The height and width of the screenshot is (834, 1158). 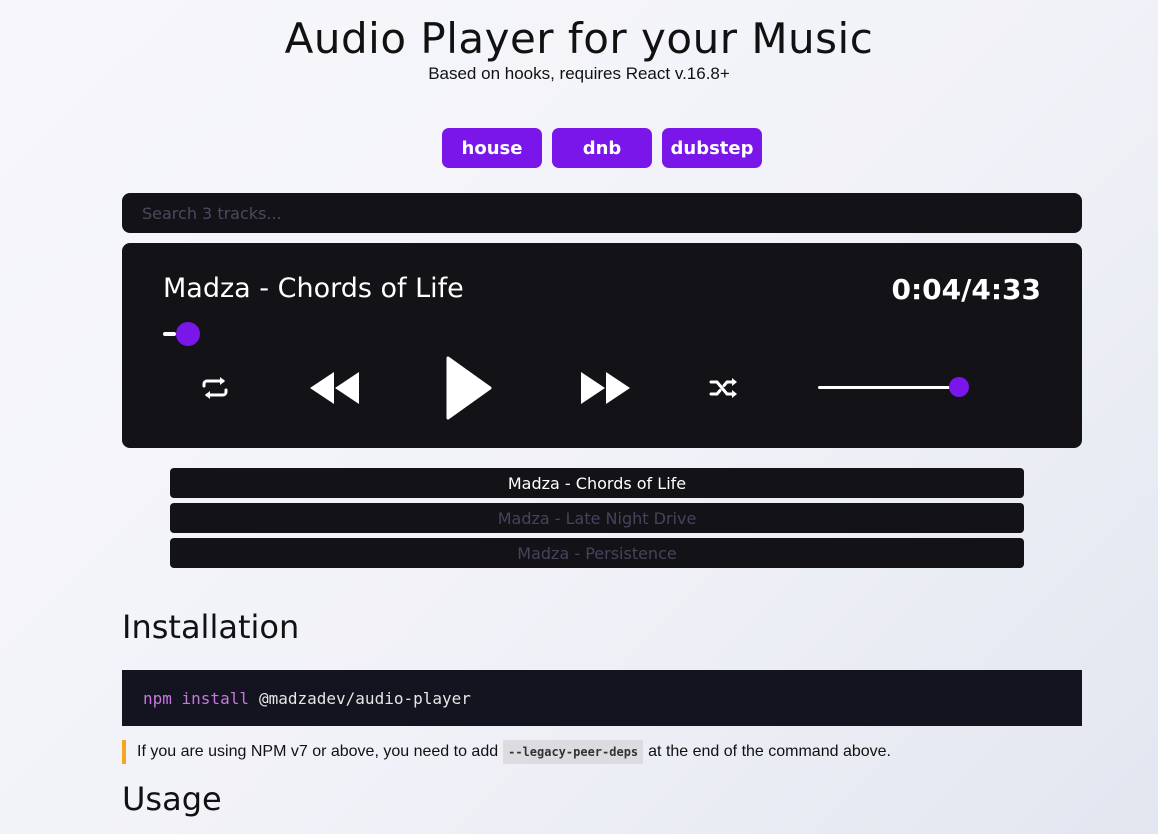 I want to click on code-command: npm install, so click(x=196, y=698).